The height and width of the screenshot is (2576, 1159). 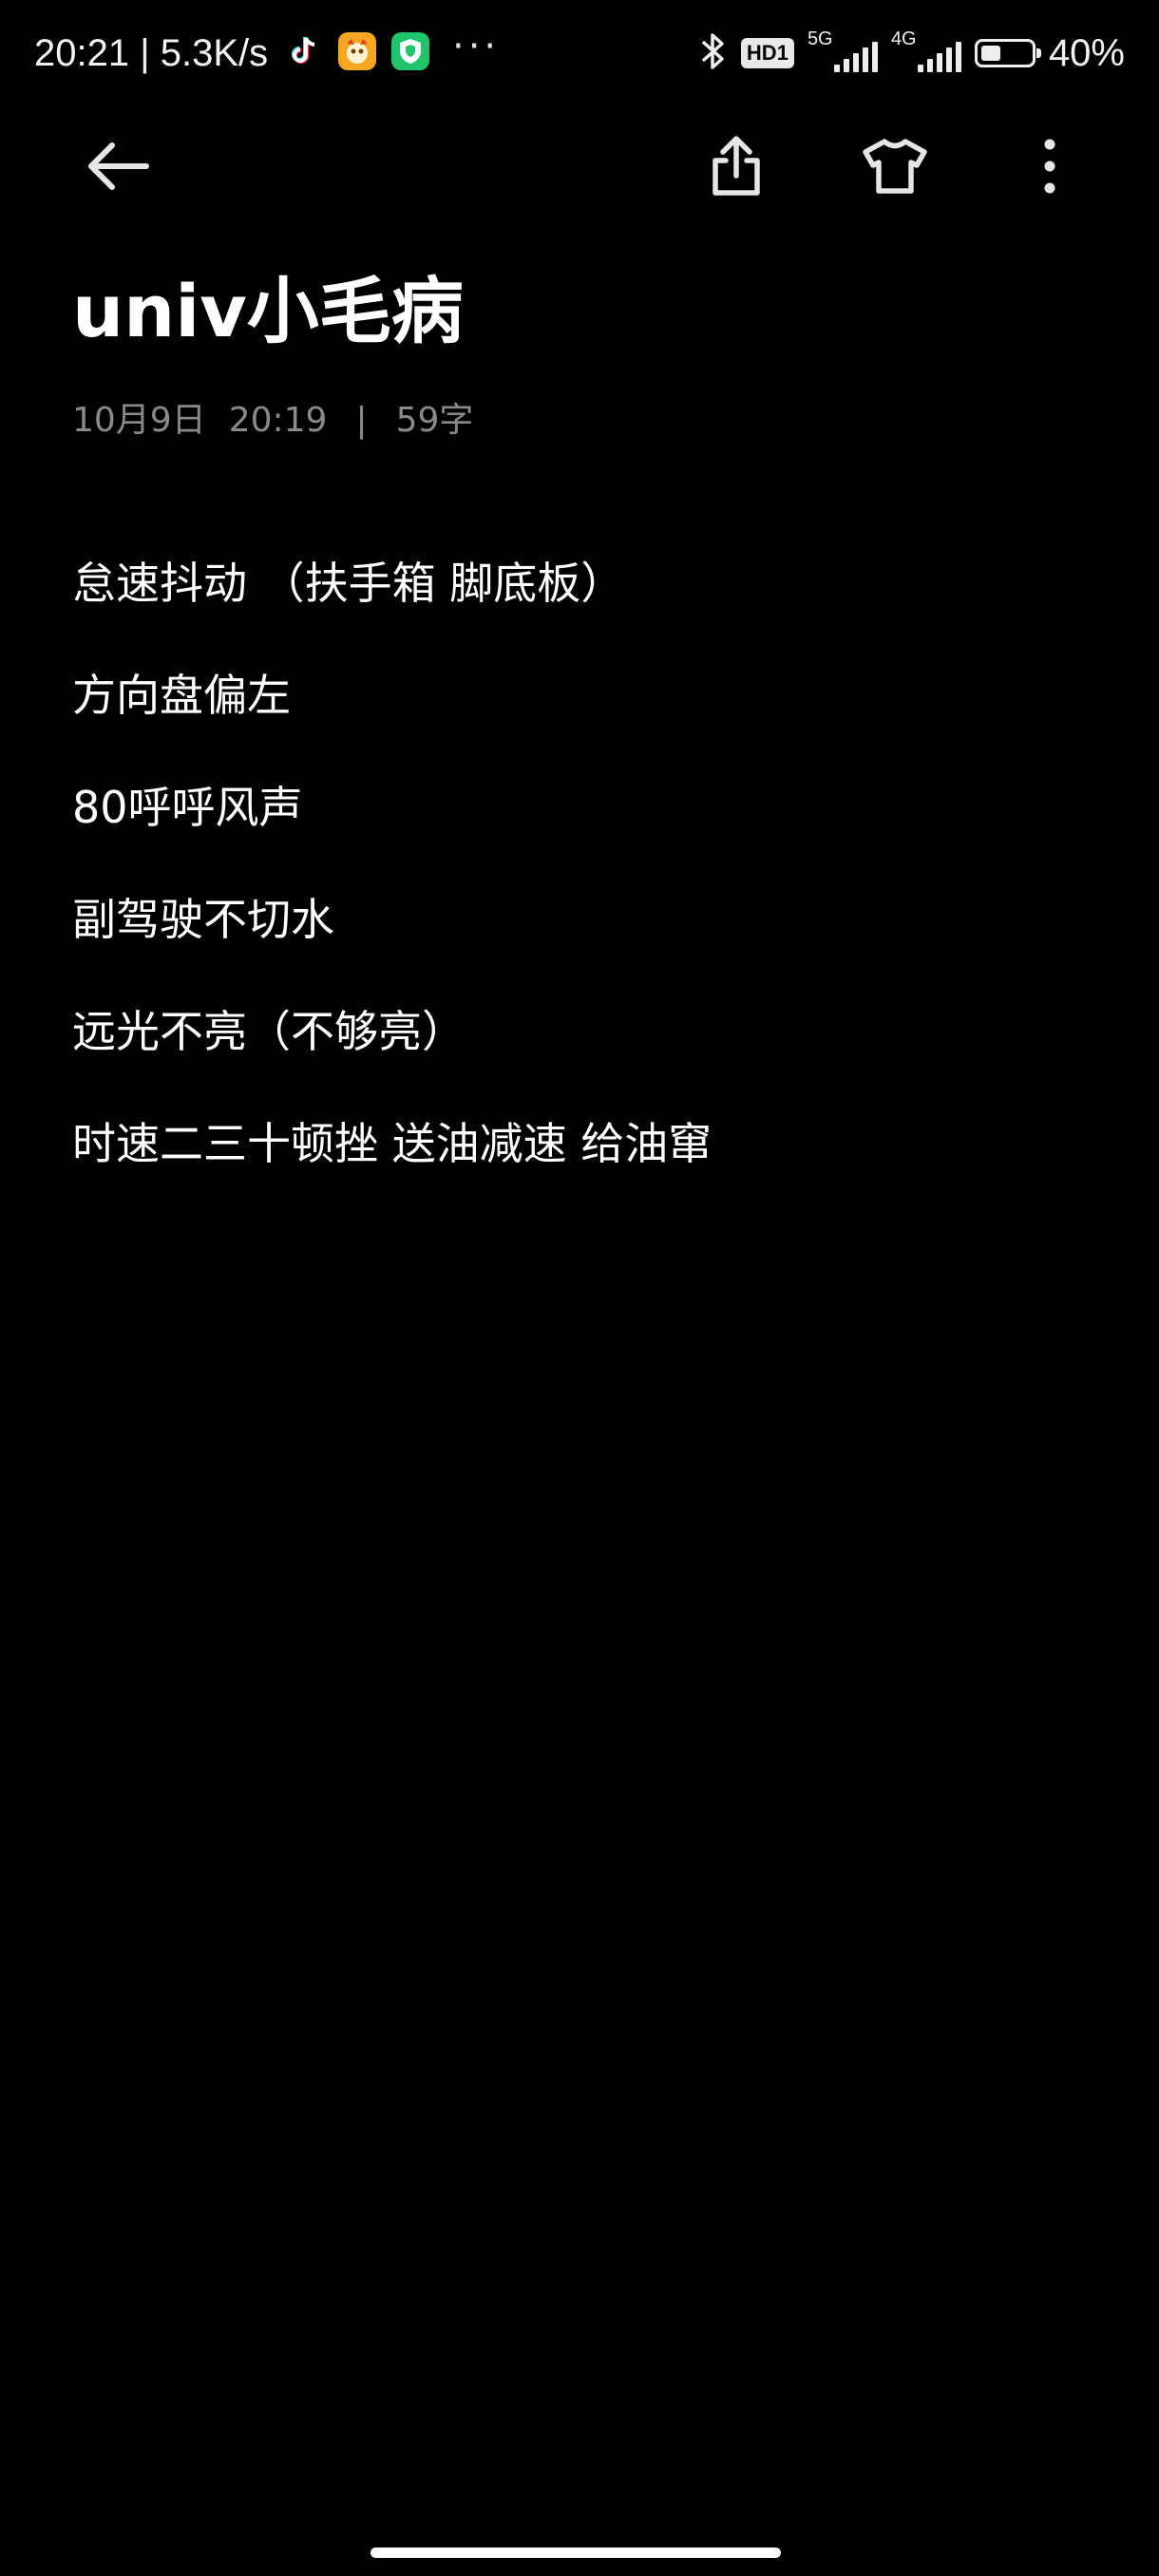 I want to click on tshirt-icon, so click(x=895, y=166).